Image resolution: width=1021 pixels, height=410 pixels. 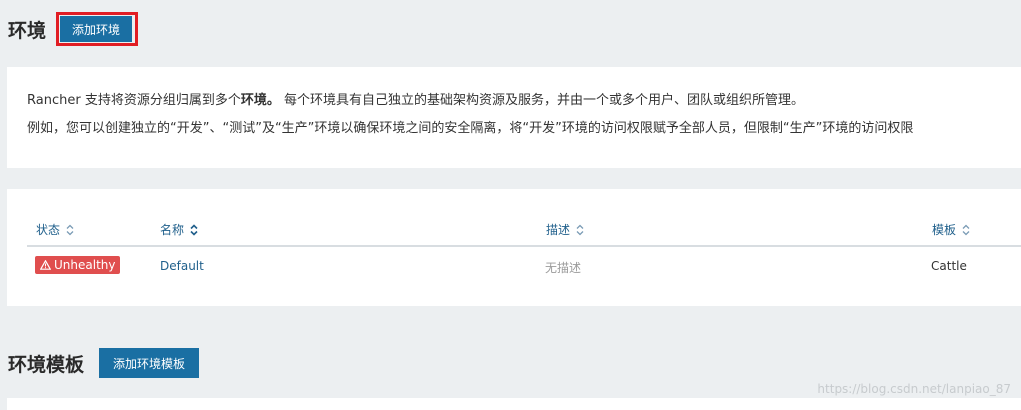 I want to click on table-header: 状态 名称 描述 模板, so click(x=524, y=231).